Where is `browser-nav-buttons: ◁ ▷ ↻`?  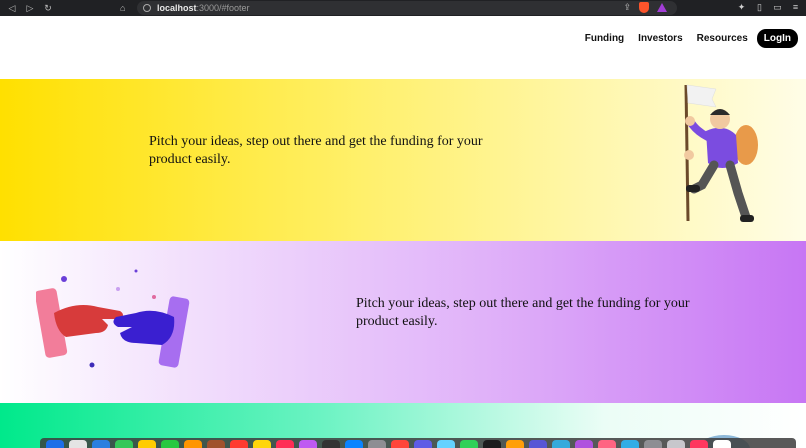 browser-nav-buttons: ◁ ▷ ↻ is located at coordinates (59, 8).